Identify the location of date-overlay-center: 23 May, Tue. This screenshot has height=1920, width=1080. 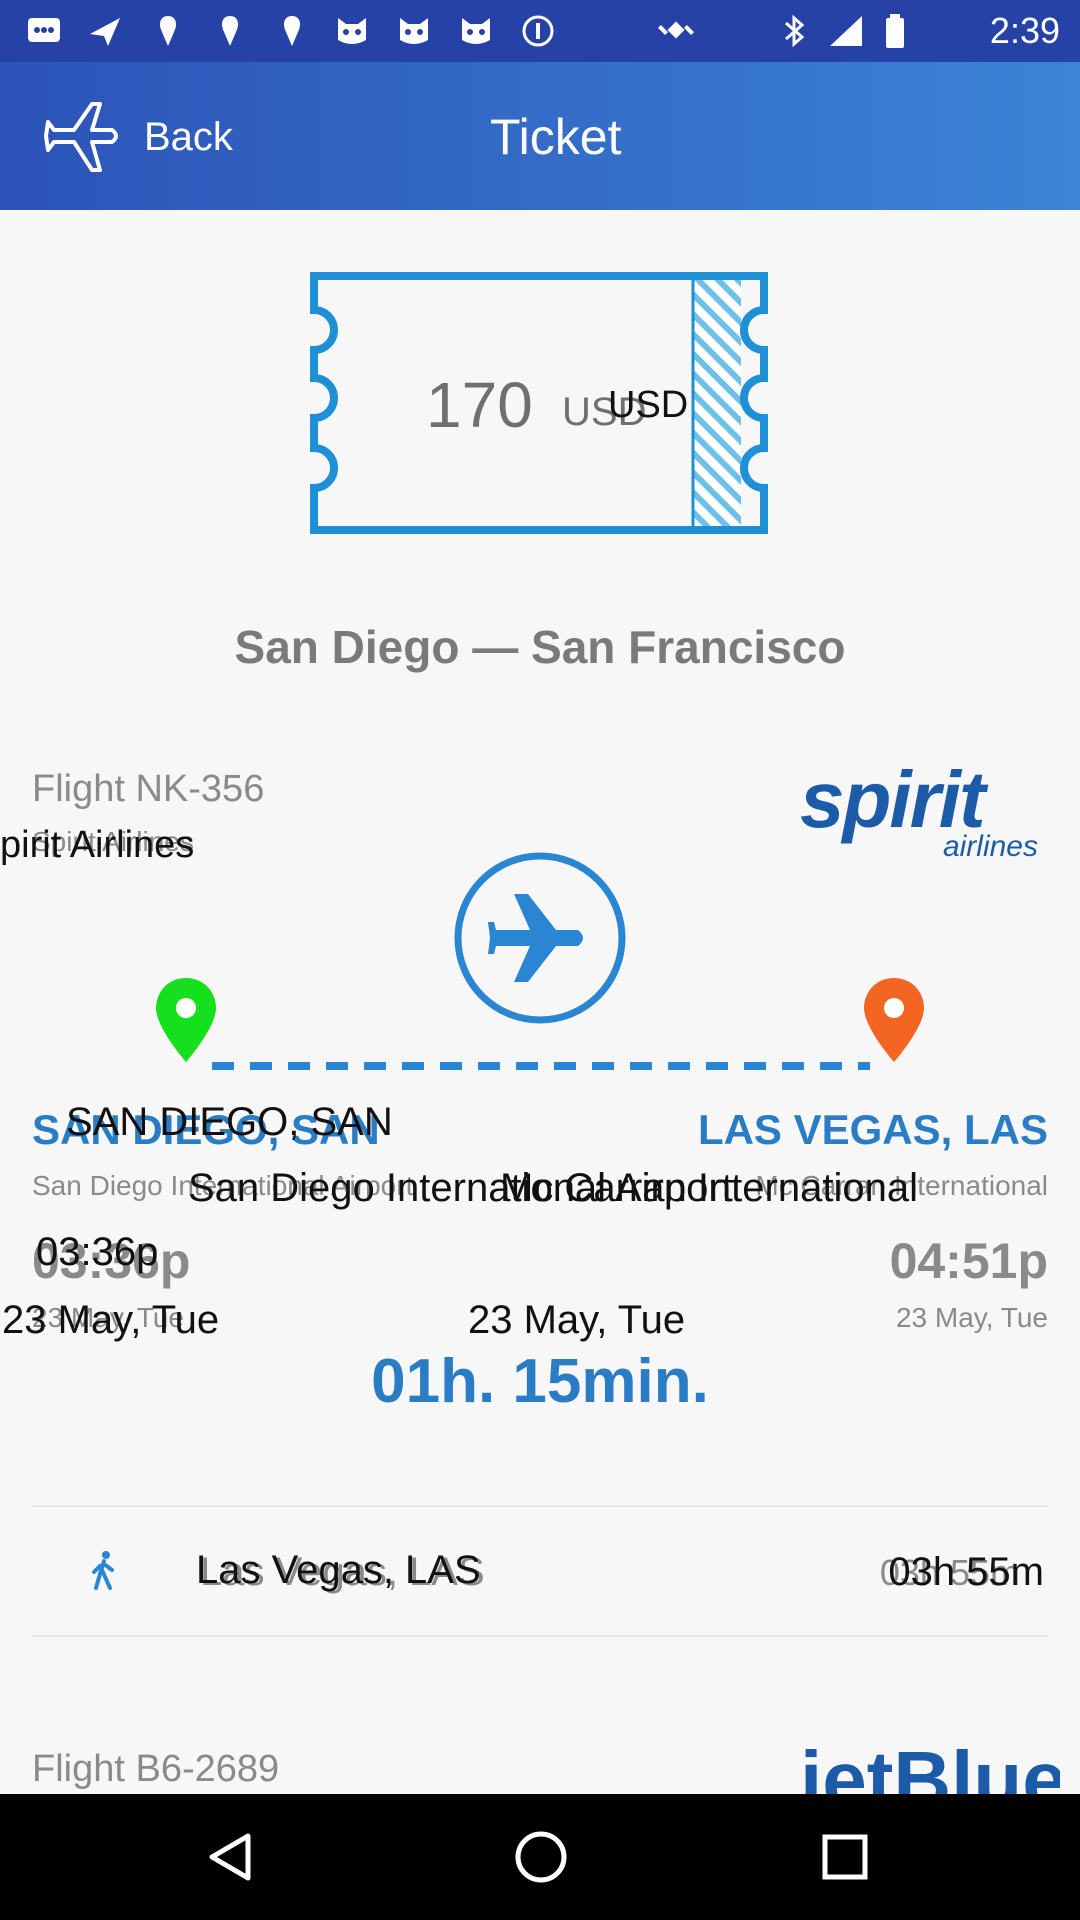
(577, 1320).